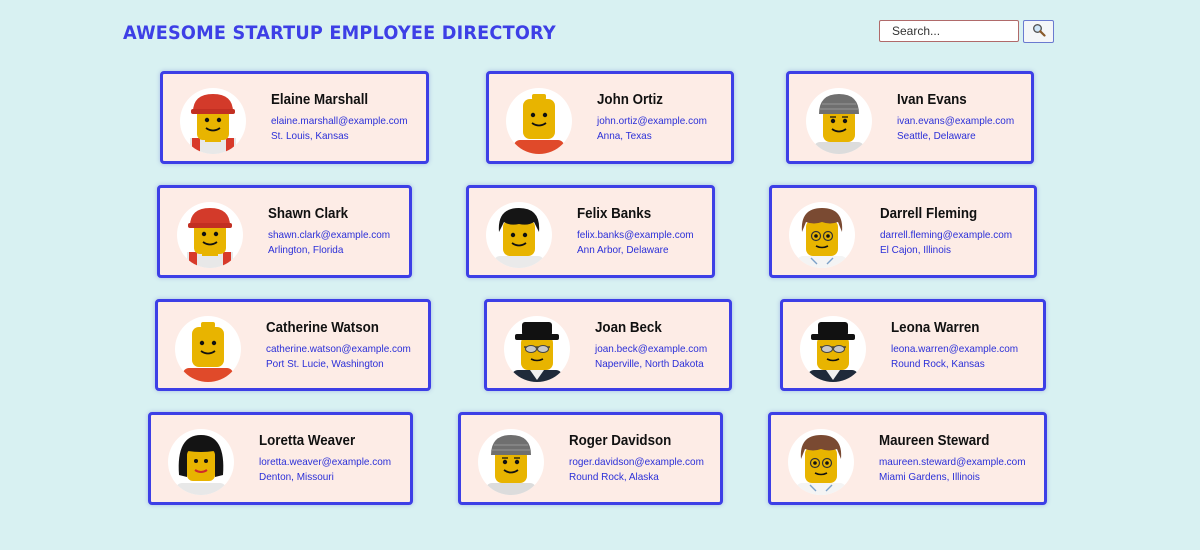 The image size is (1200, 550). What do you see at coordinates (296, 477) in the screenshot?
I see `employee-location: Denton, Missouri` at bounding box center [296, 477].